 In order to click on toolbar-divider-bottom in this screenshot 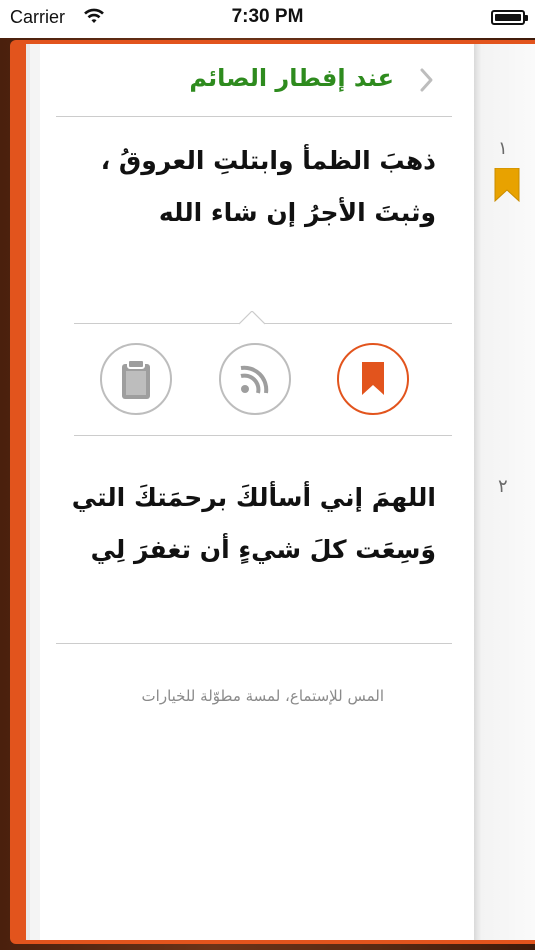, I will do `click(263, 435)`.